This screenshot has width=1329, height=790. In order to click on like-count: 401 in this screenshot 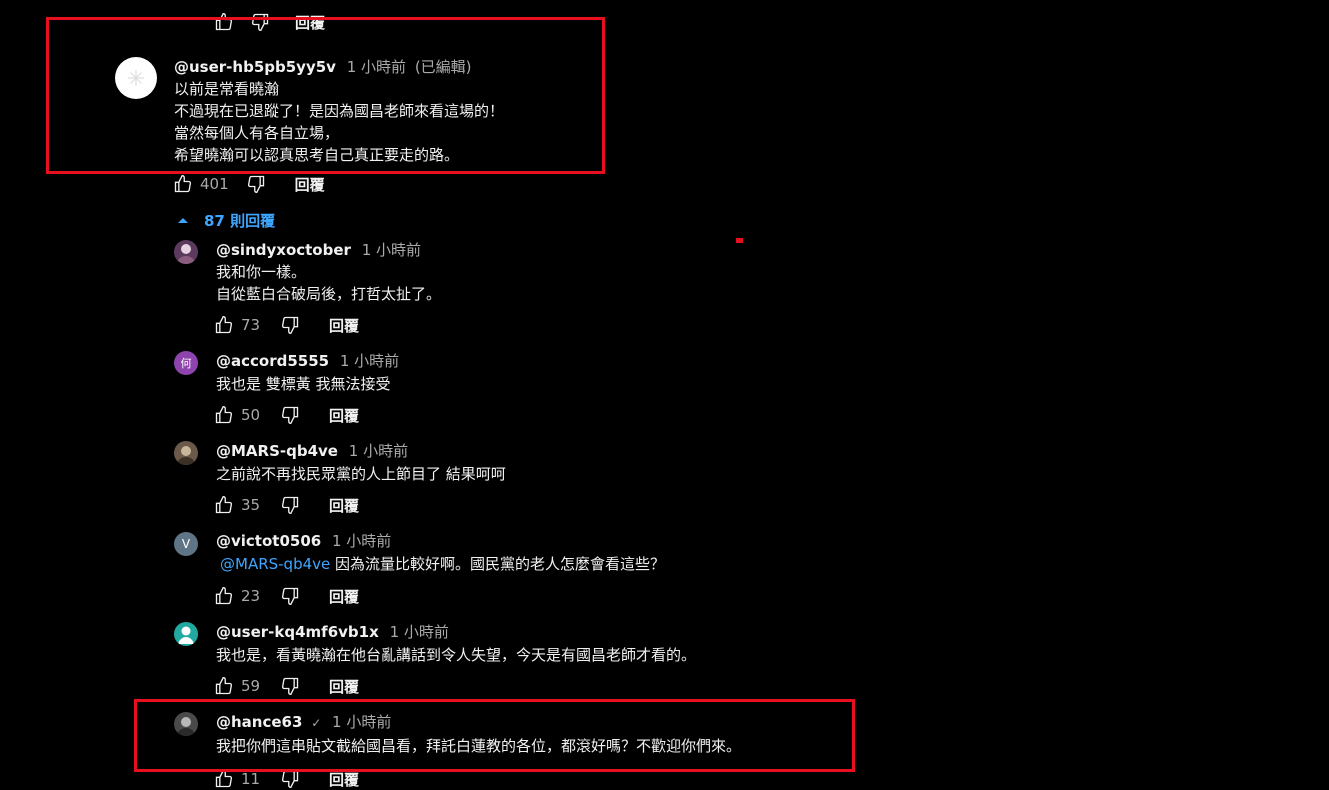, I will do `click(214, 184)`.